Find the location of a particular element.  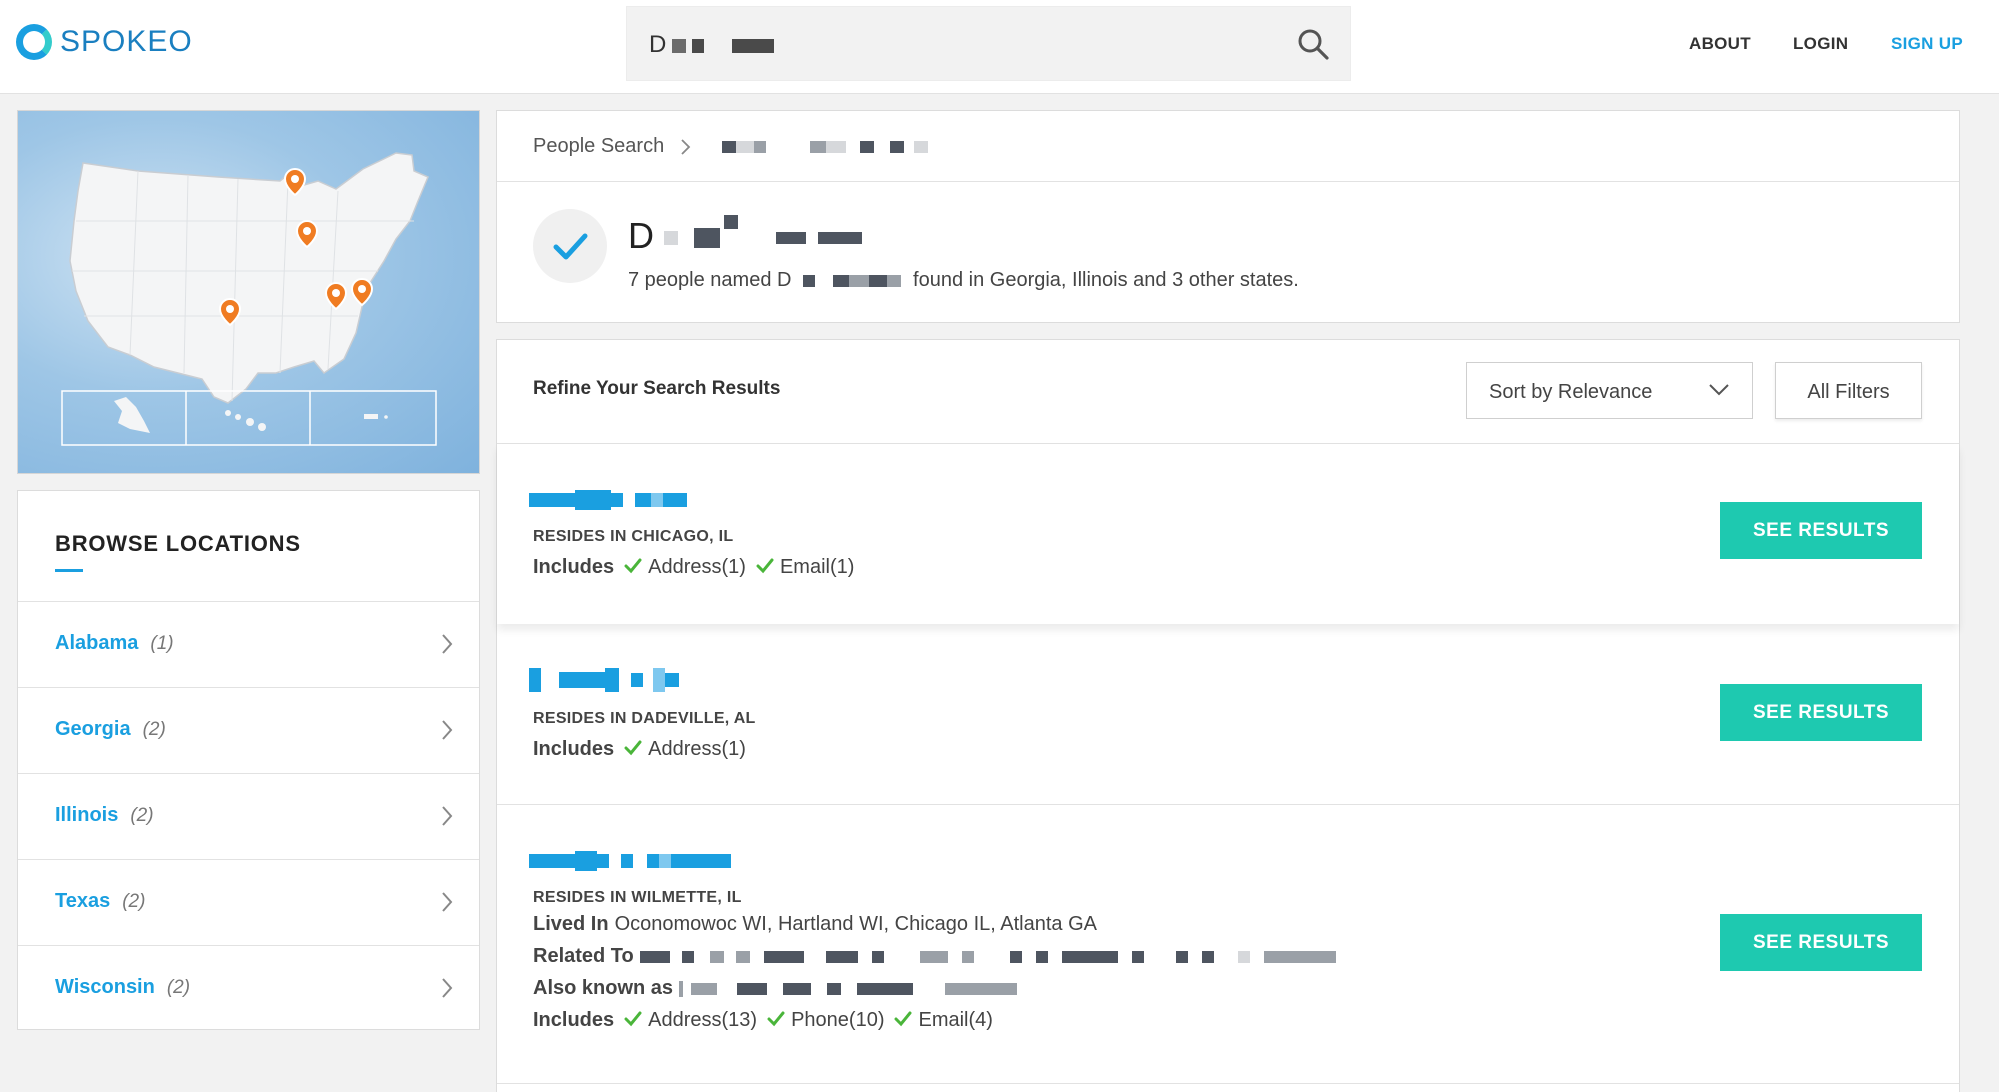

location-label: Texas (2) is located at coordinates (100, 901).